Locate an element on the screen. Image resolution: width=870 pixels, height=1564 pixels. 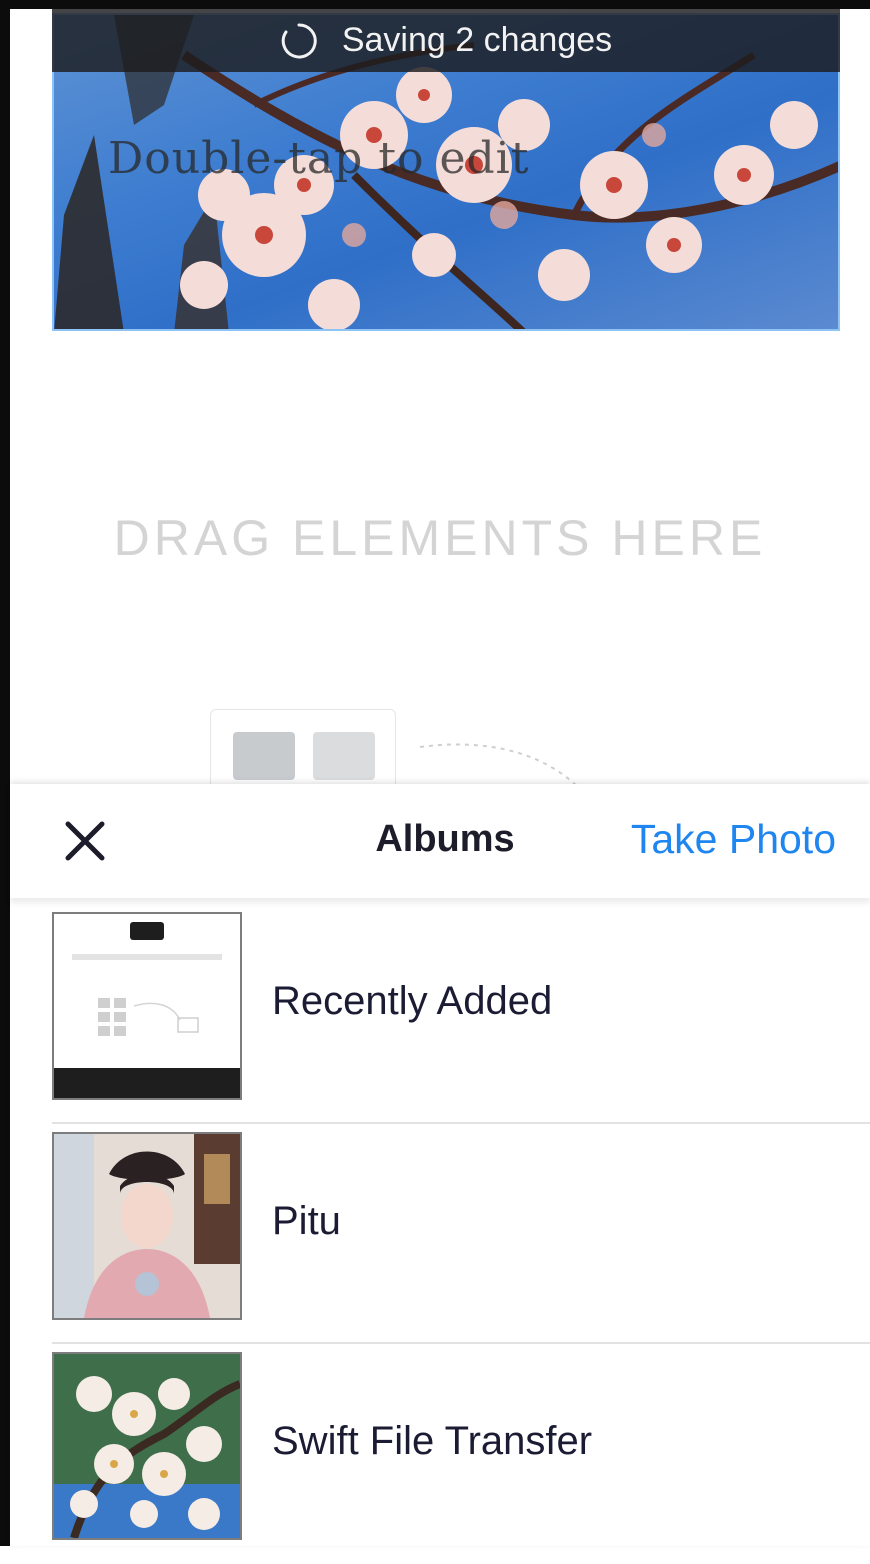
sheet-title: Albums is located at coordinates (445, 839).